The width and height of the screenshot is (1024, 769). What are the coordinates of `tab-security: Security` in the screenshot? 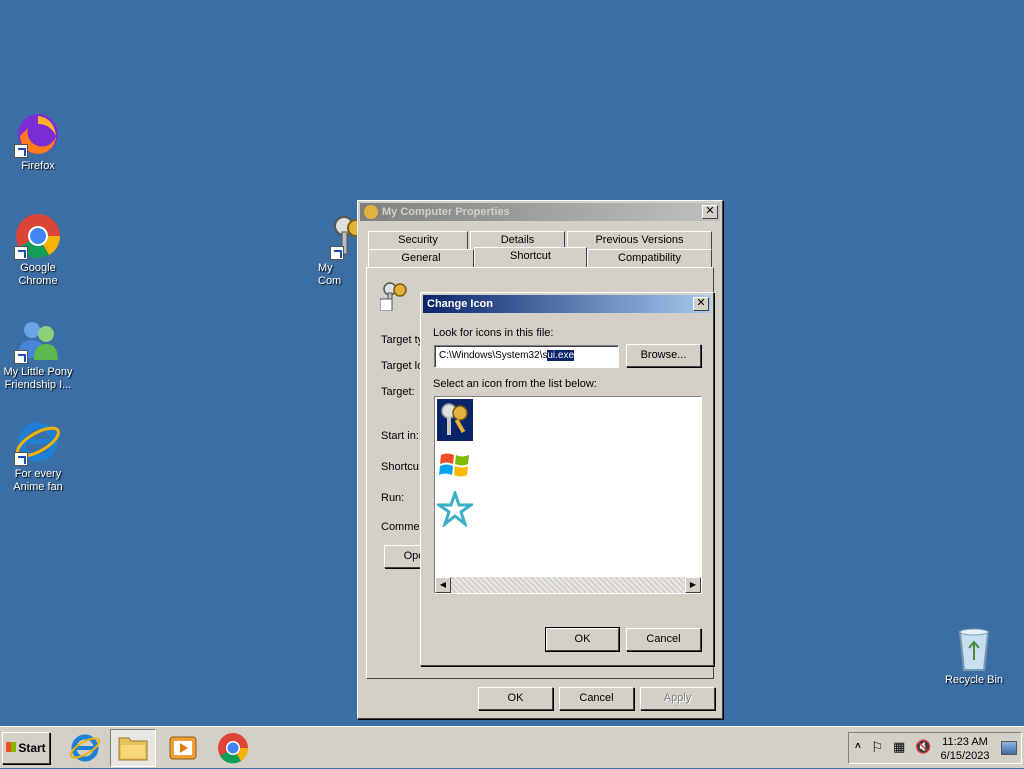 It's located at (418, 240).